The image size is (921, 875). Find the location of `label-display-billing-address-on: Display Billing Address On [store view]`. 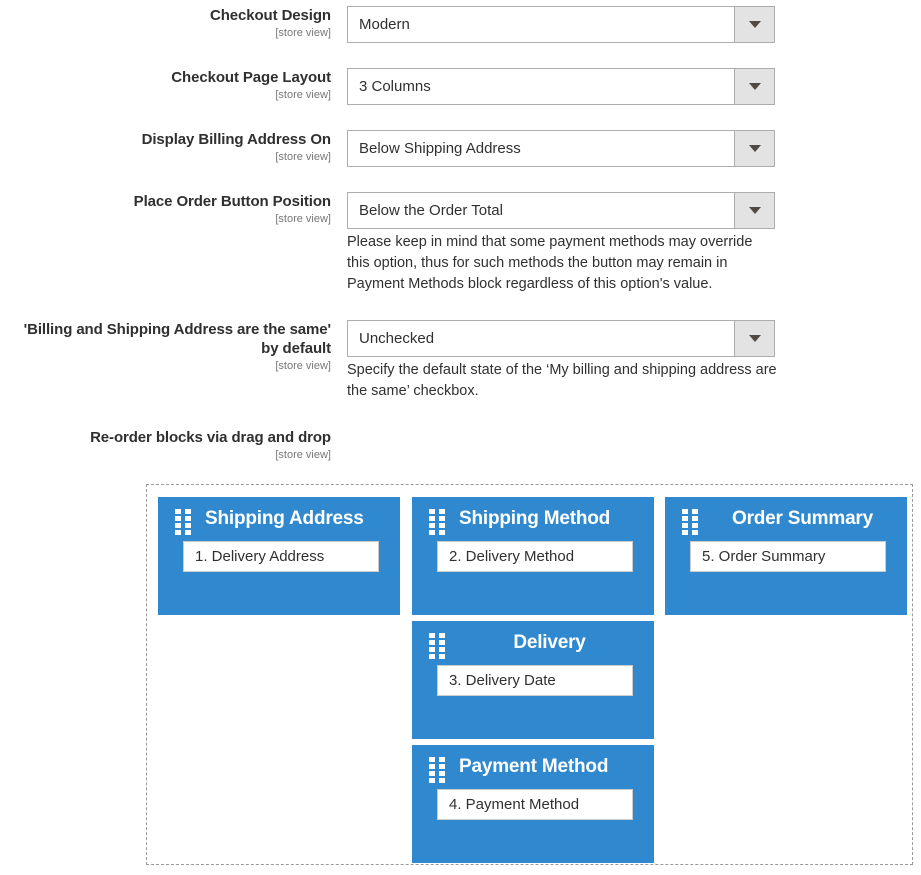

label-display-billing-address-on: Display Billing Address On [store view] is located at coordinates (165, 147).